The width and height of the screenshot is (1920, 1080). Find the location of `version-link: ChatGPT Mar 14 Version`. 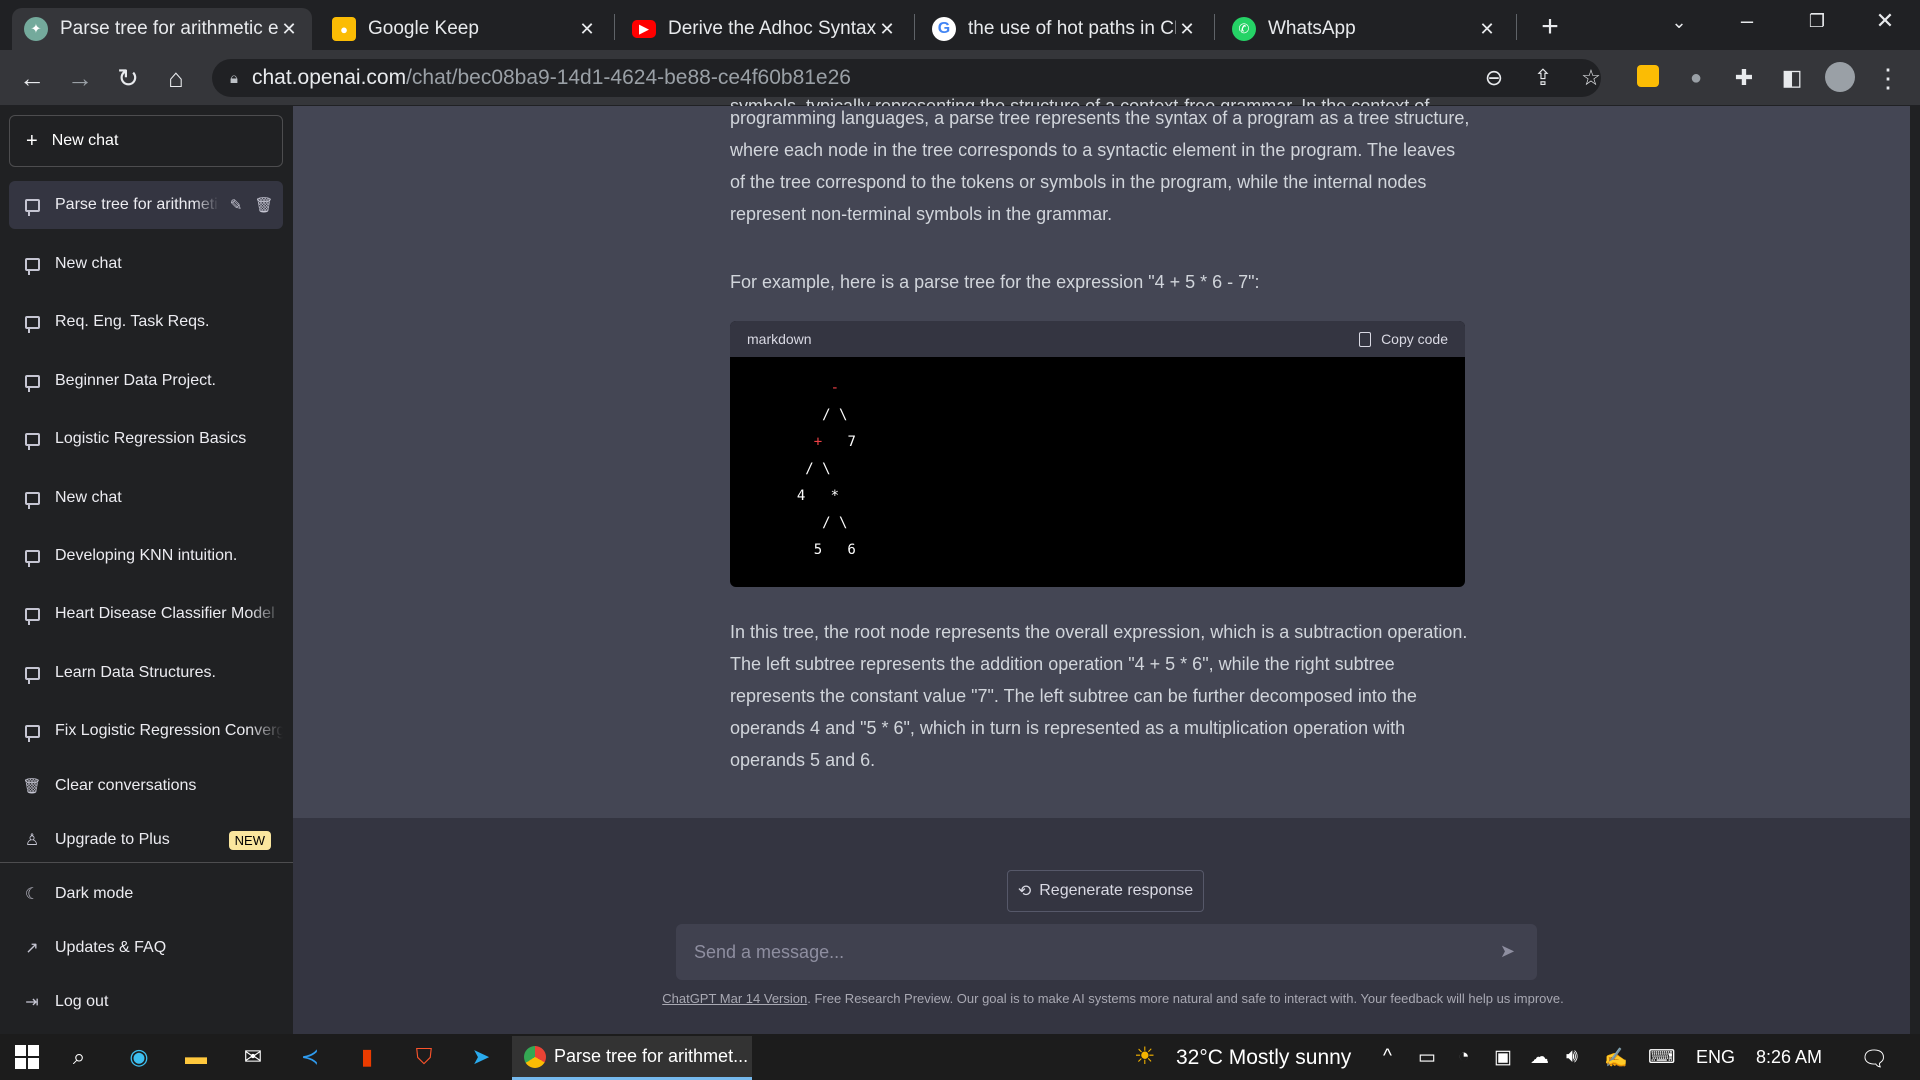

version-link: ChatGPT Mar 14 Version is located at coordinates (734, 998).